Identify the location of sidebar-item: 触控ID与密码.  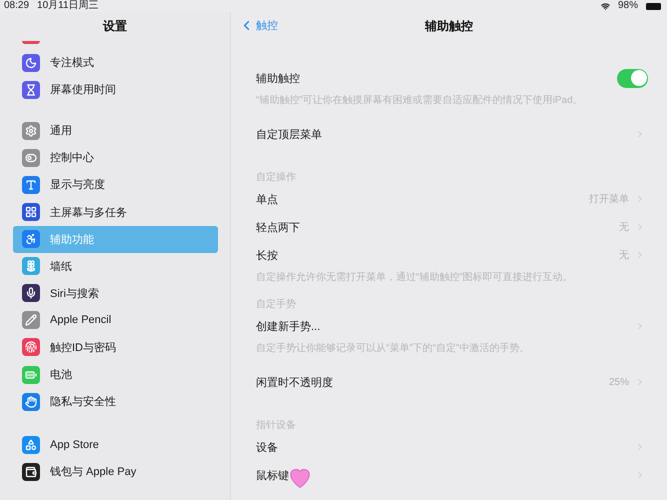
(115, 348).